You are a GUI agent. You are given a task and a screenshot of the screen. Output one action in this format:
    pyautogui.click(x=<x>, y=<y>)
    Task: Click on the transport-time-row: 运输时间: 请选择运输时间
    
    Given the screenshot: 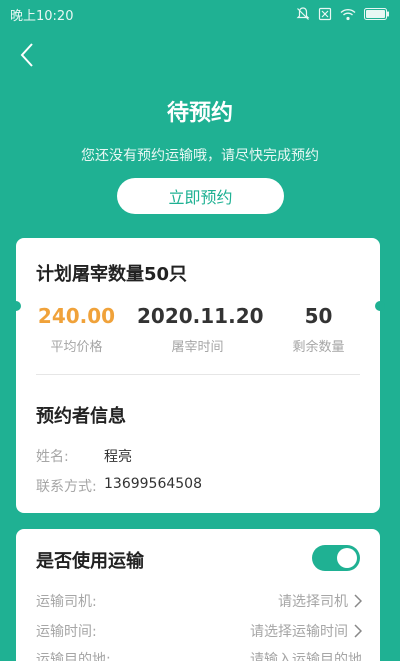 What is the action you would take?
    pyautogui.click(x=199, y=631)
    